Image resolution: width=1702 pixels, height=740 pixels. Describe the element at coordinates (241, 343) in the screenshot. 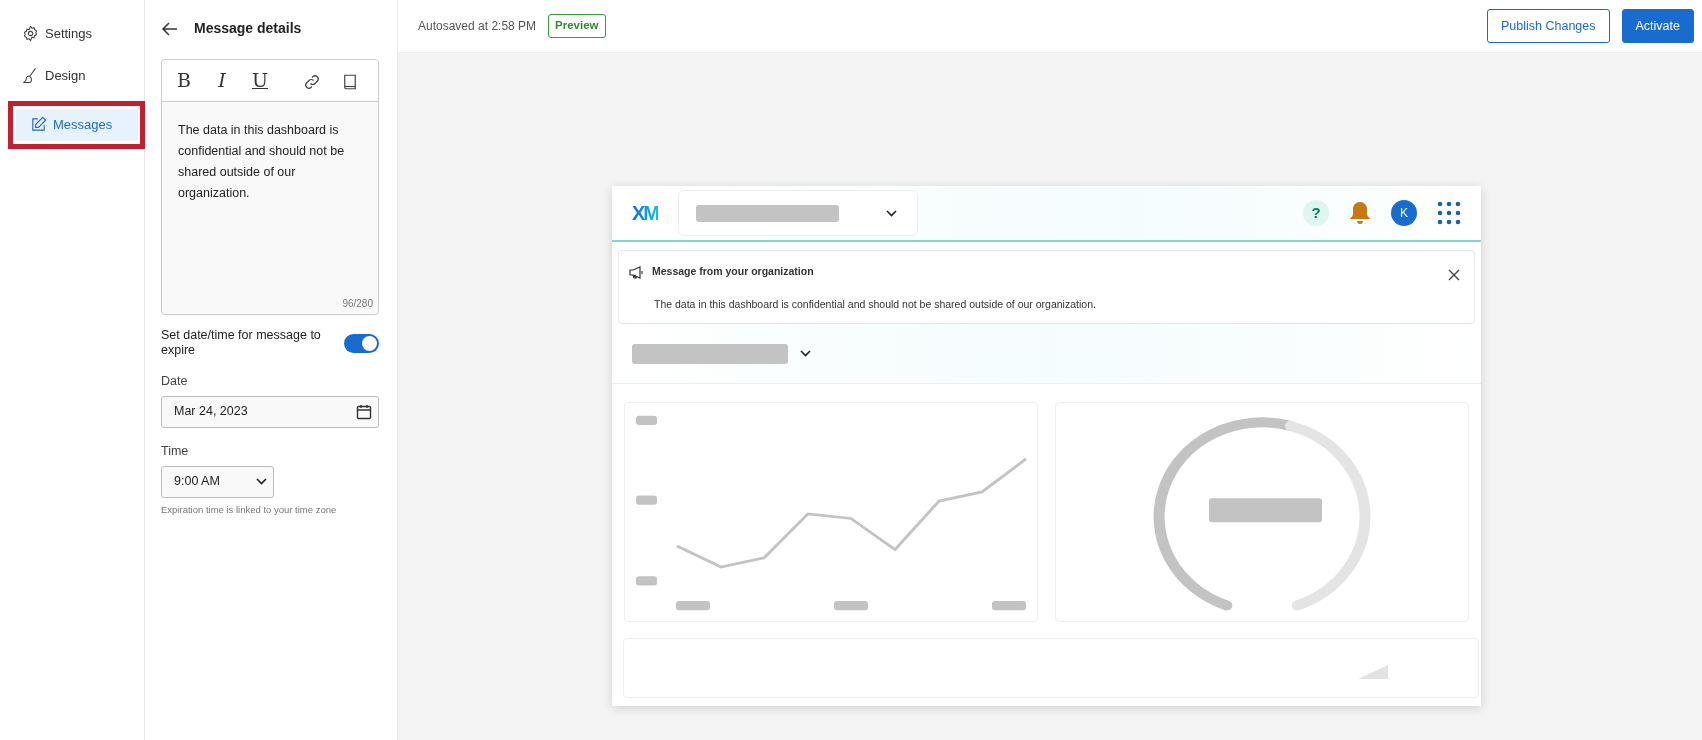

I see `expire-label: Set date/time for message to expire` at that location.